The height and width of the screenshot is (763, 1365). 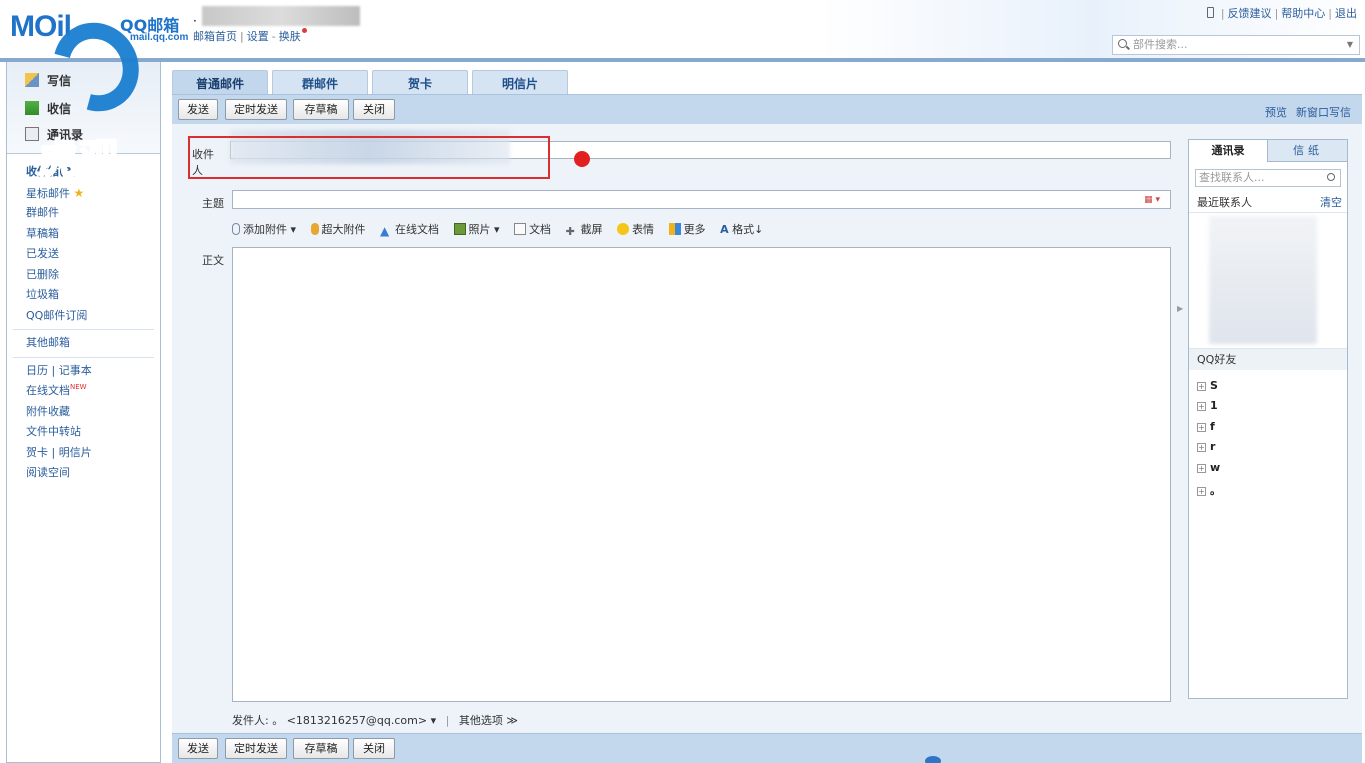 I want to click on tab-greeting-card: 贺卡, so click(x=420, y=83).